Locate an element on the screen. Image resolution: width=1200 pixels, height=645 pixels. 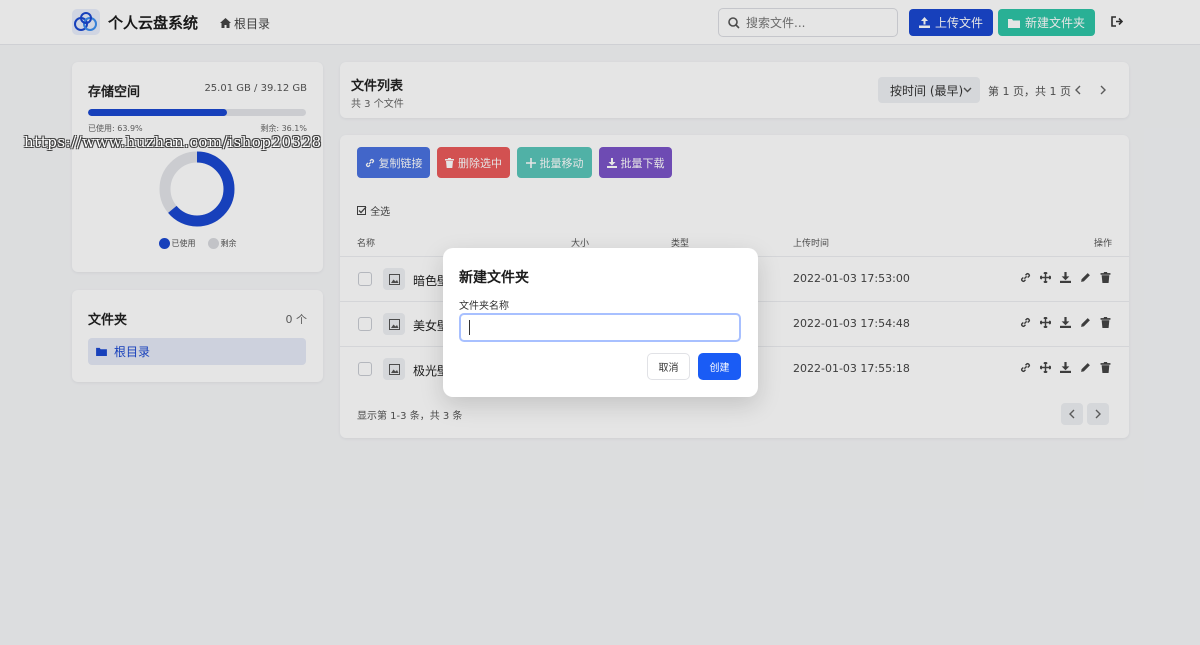
text-caret is located at coordinates (469, 327).